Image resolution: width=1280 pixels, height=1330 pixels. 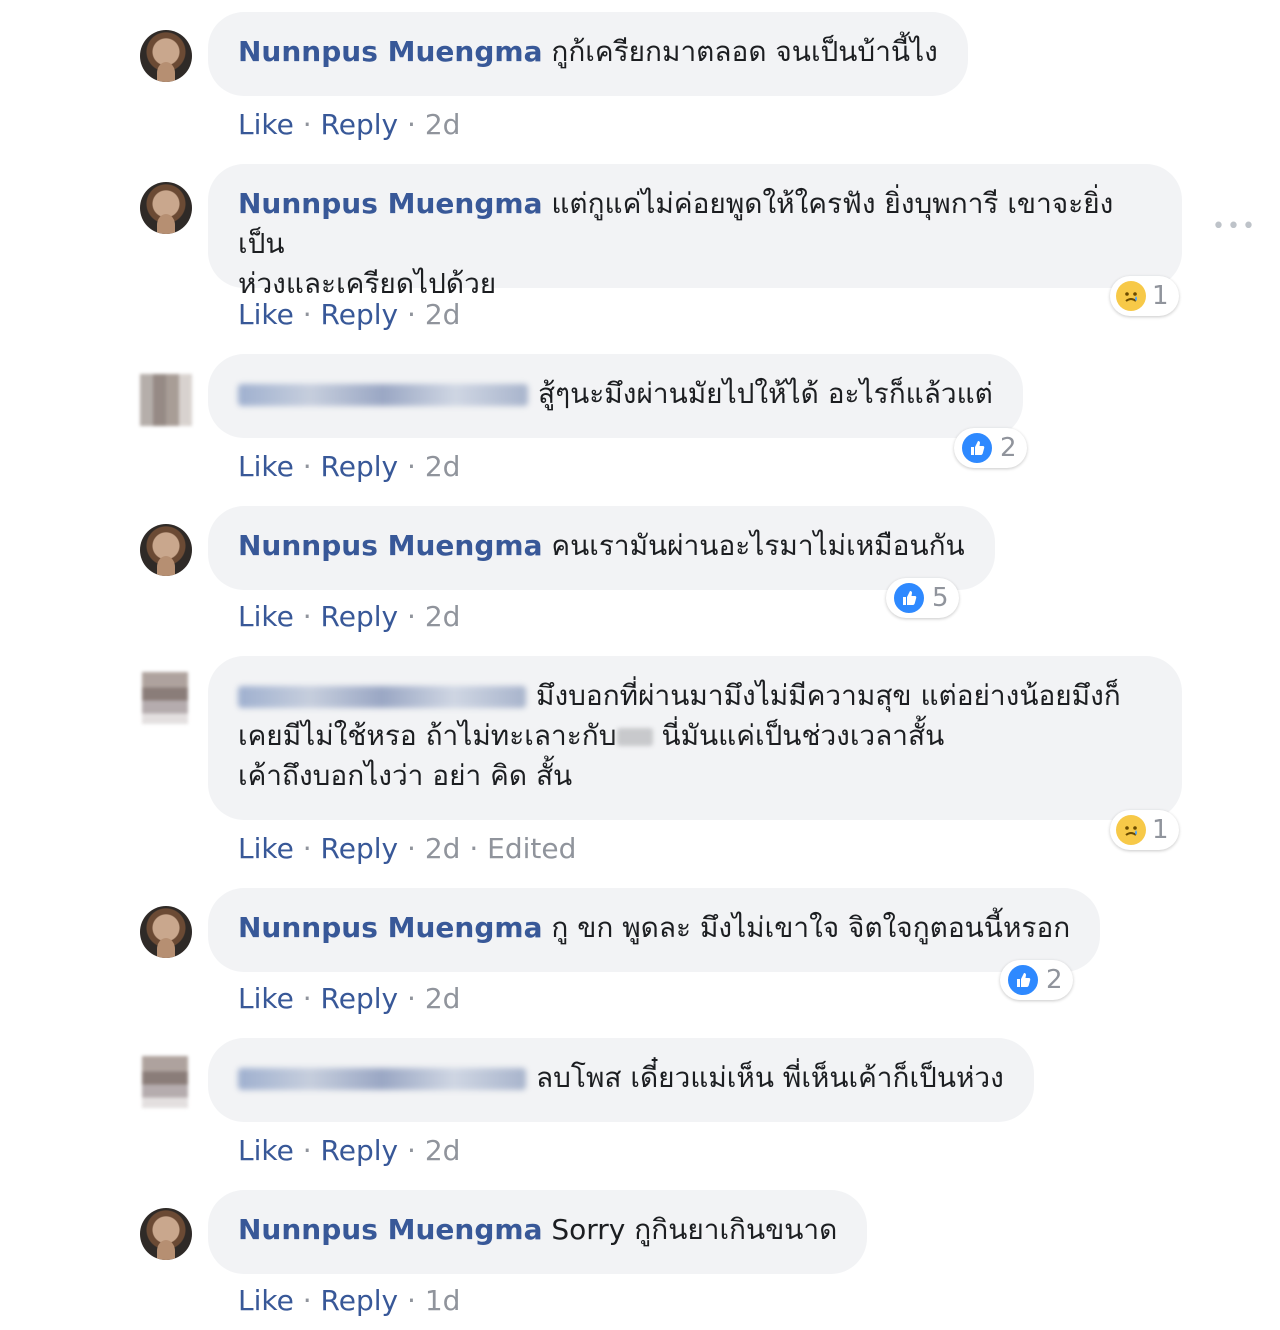 What do you see at coordinates (765, 393) in the screenshot?
I see `comment-text: สู้ๆนะมึงผ่านมัยไปให้ได้ อะไรก็แล้วแต่` at bounding box center [765, 393].